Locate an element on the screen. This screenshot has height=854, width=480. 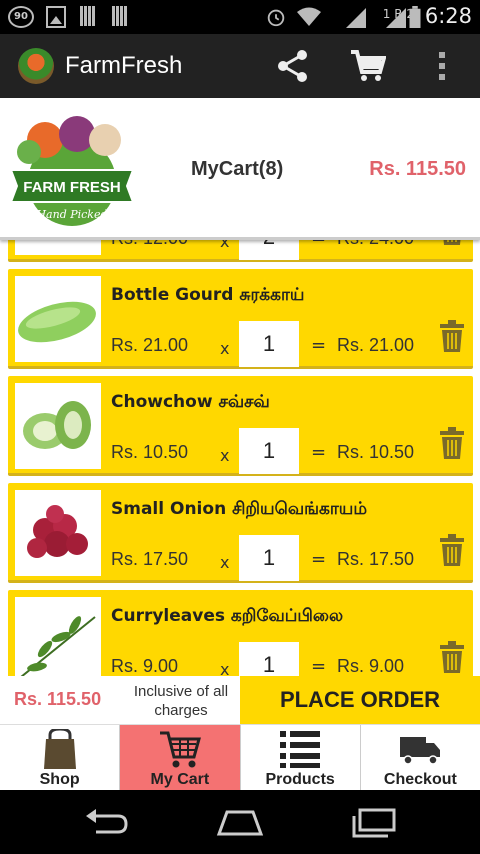
wifi-icon is located at coordinates (309, 16).